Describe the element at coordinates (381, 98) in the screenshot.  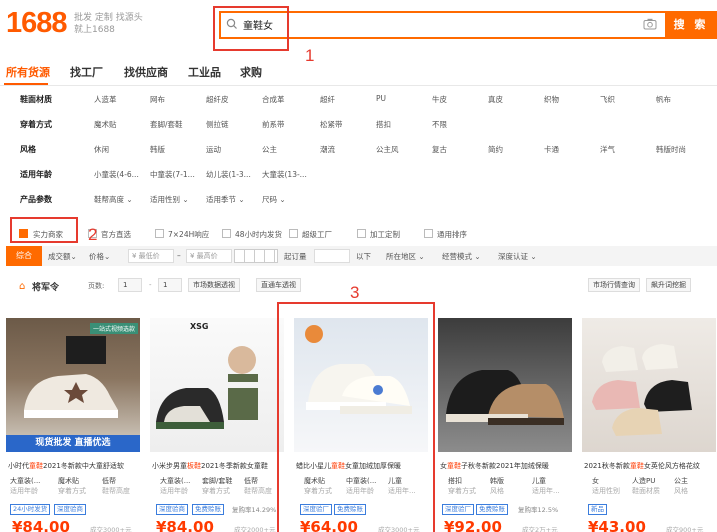
I see `filter-option: PU` at that location.